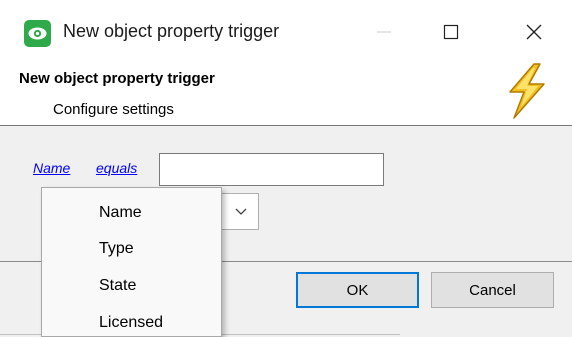 The height and width of the screenshot is (337, 572). I want to click on minimize-button, so click(384, 32).